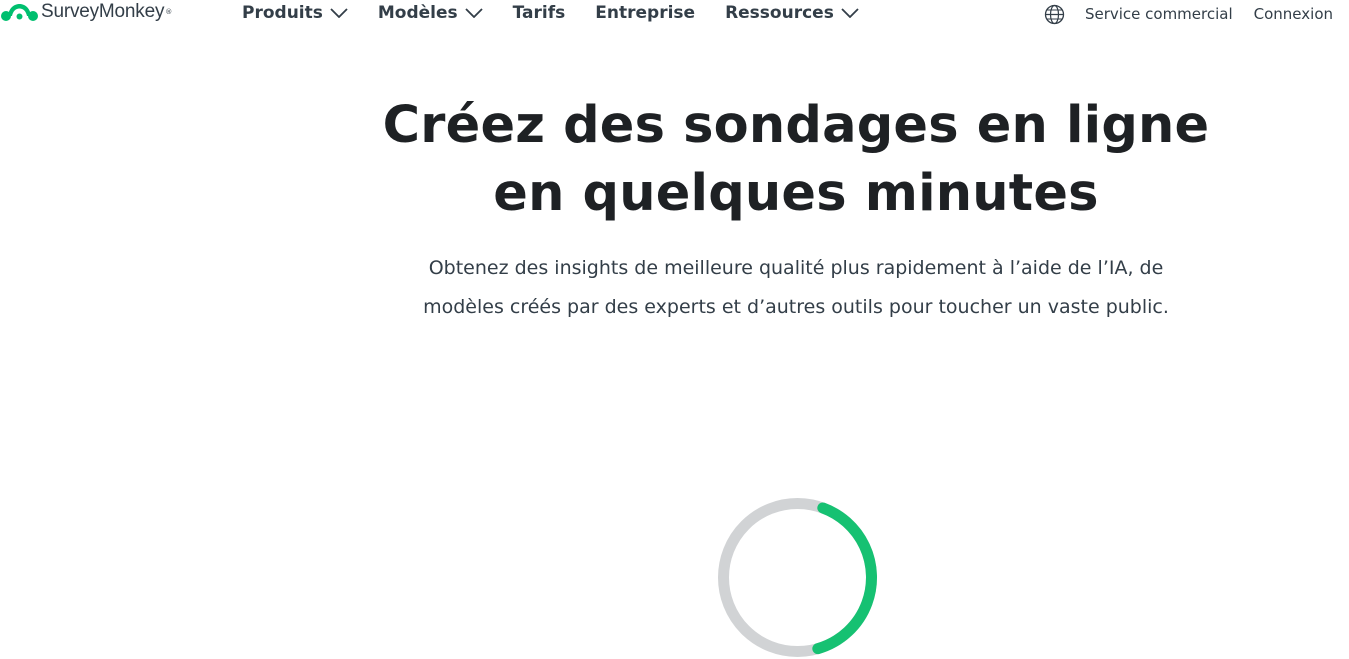 Image resolution: width=1349 pixels, height=659 pixels. Describe the element at coordinates (1159, 14) in the screenshot. I see `sales-link: Service commercial` at that location.